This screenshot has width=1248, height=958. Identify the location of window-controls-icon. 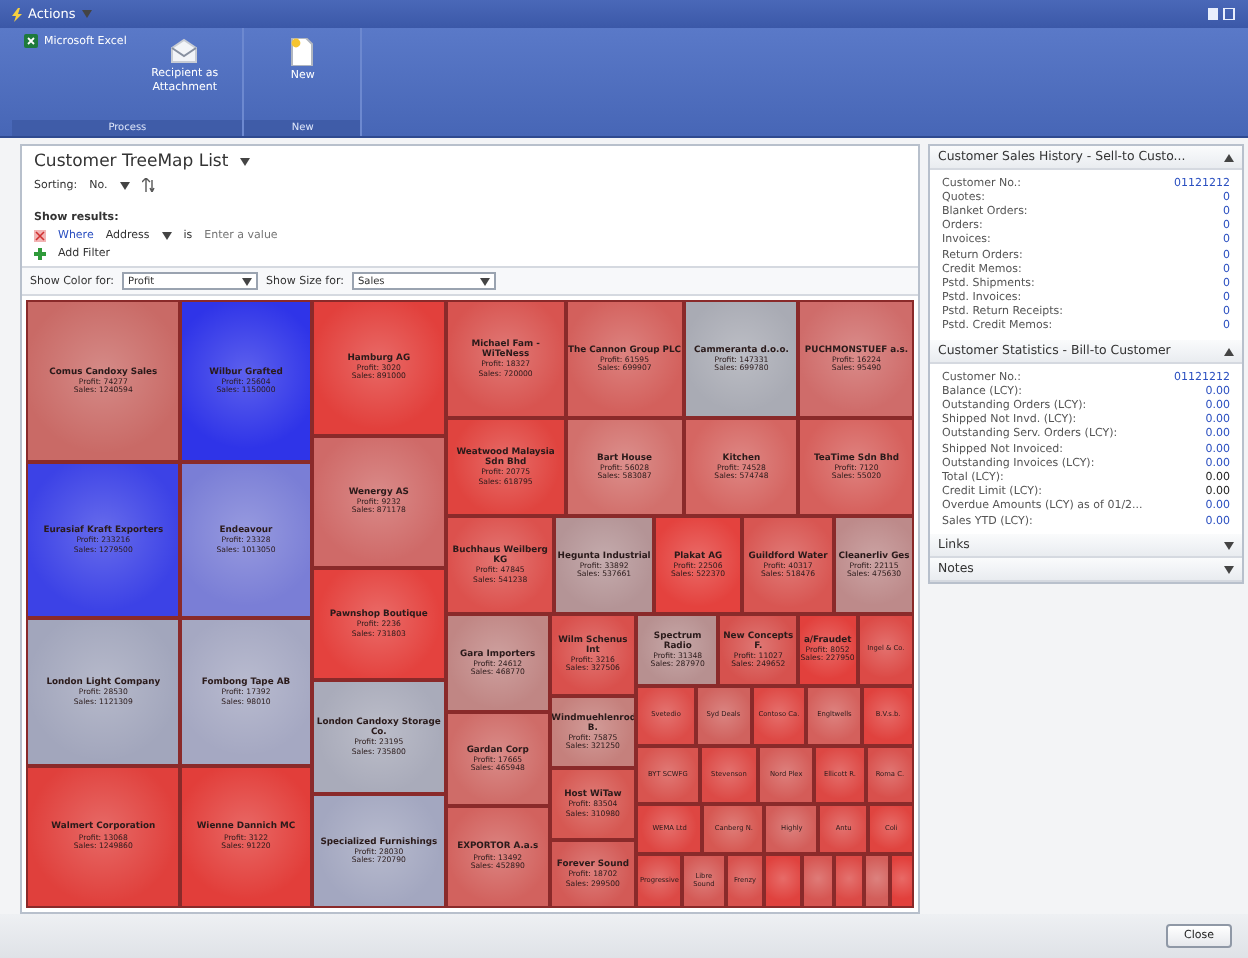
(1222, 14).